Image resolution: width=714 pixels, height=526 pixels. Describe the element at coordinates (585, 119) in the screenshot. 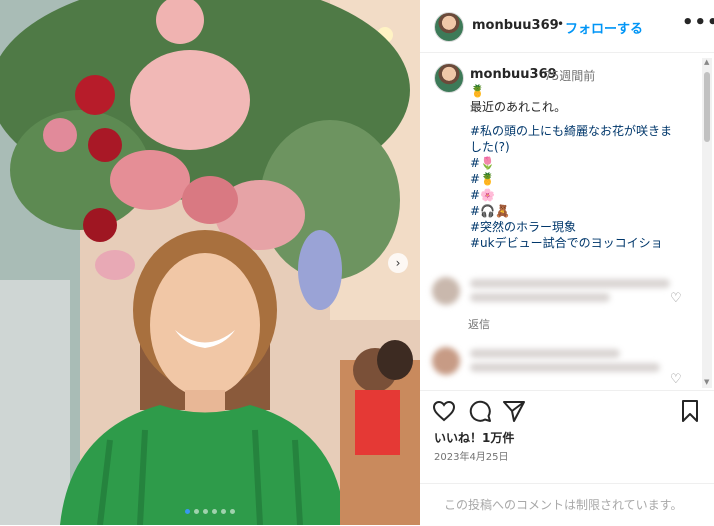

I see `caption-gap` at that location.